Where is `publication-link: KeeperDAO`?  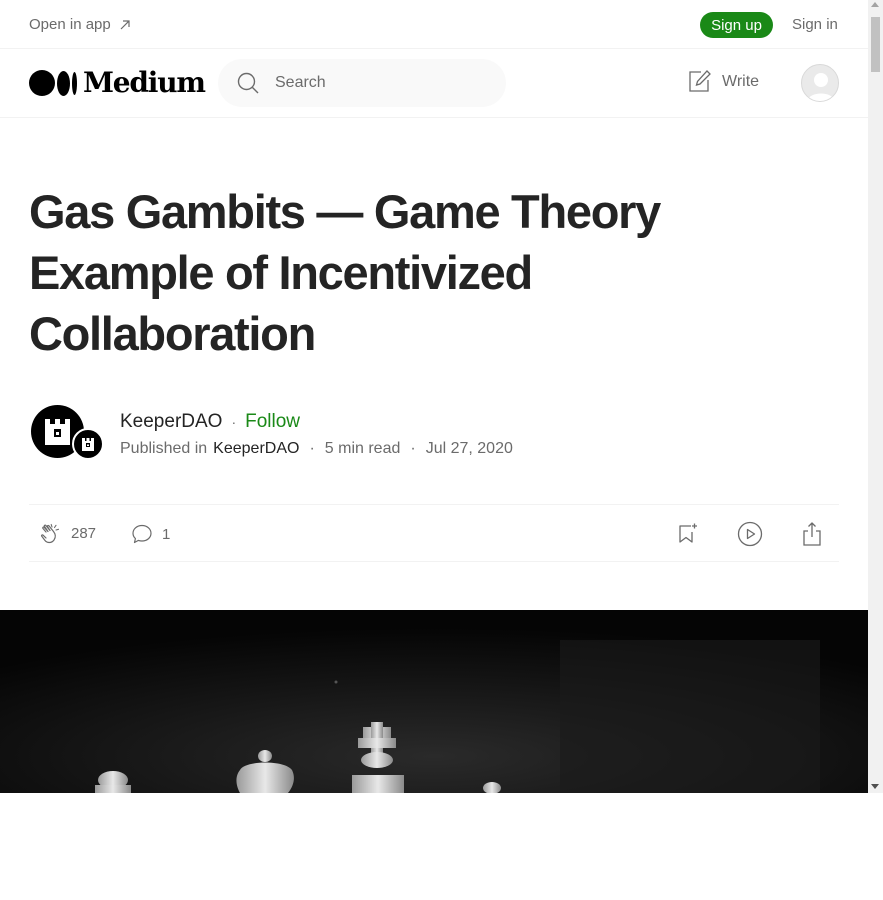 publication-link: KeeperDAO is located at coordinates (256, 449).